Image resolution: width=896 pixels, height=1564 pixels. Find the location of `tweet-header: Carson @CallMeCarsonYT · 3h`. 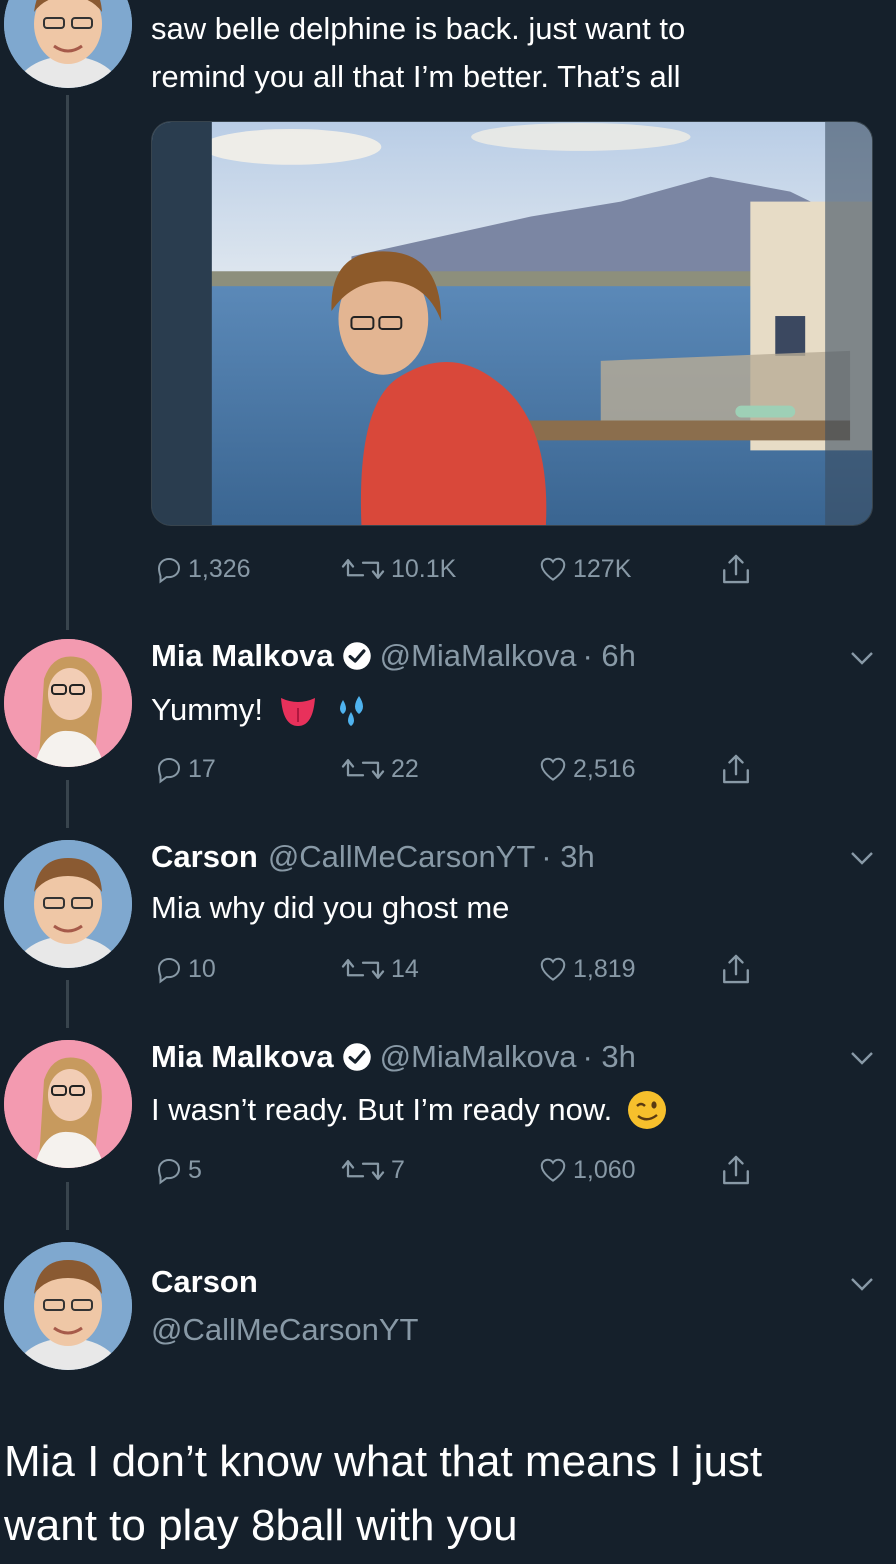

tweet-header: Carson @CallMeCarsonYT · 3h is located at coordinates (373, 857).